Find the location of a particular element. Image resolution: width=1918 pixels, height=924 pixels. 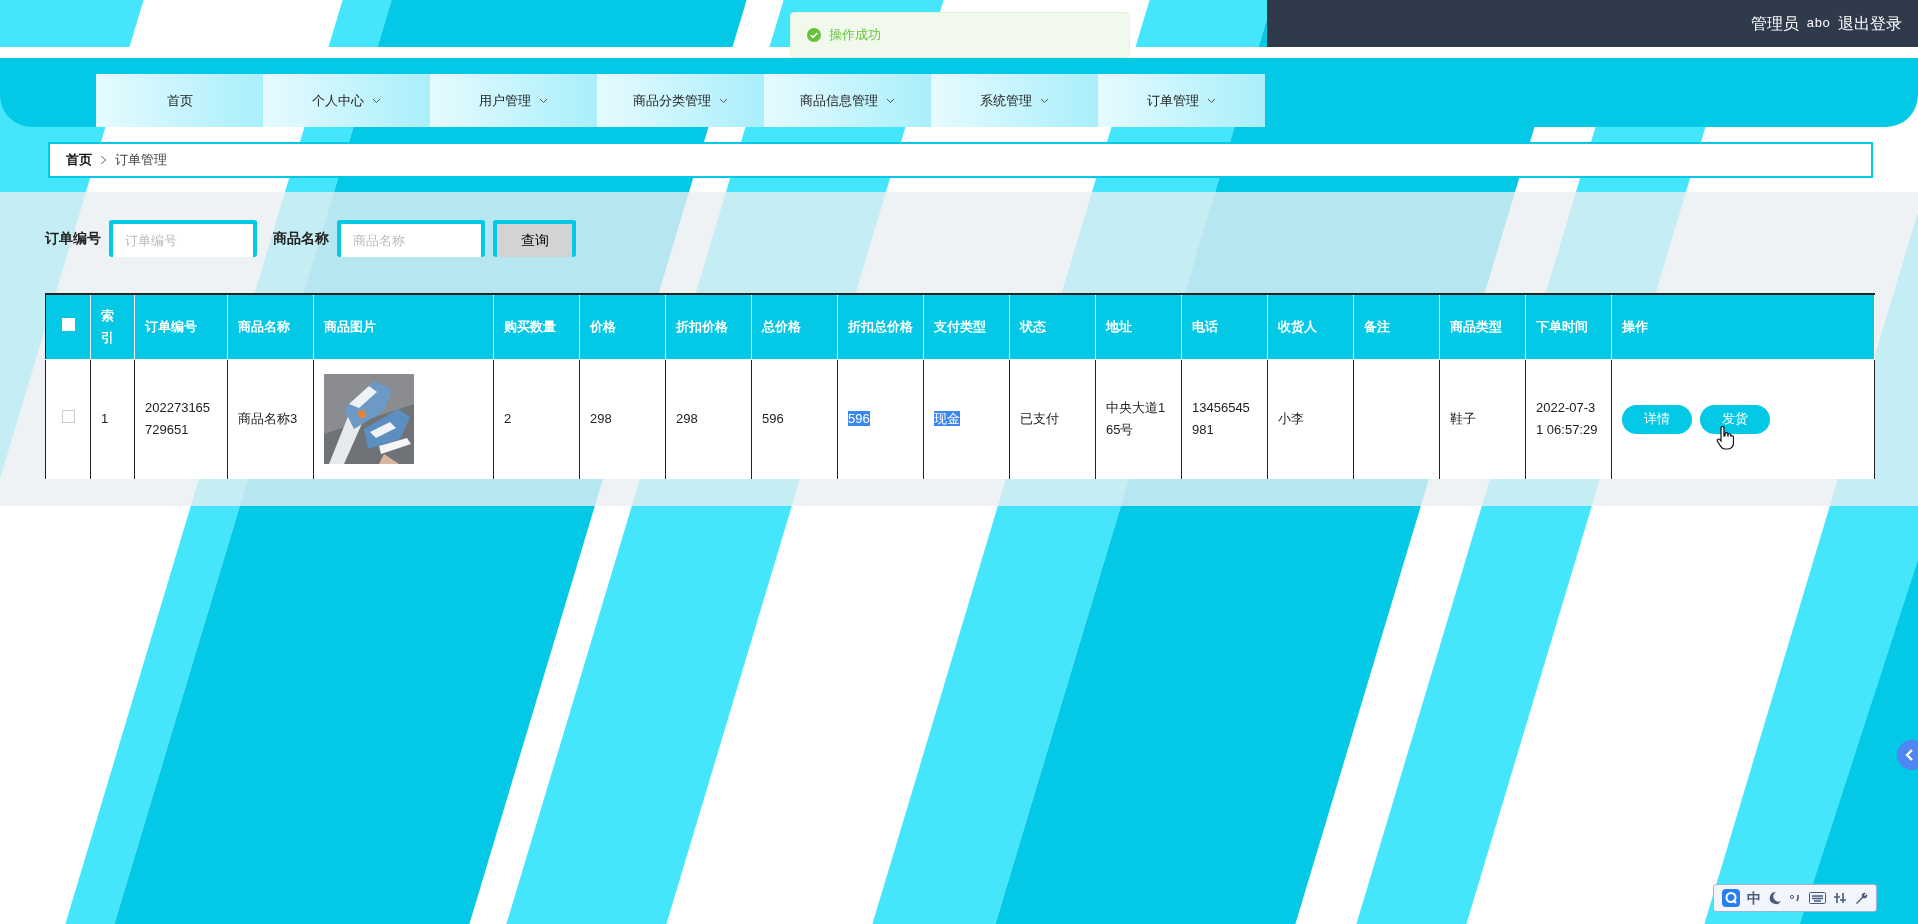

column-header: 购买数量 is located at coordinates (536, 326).